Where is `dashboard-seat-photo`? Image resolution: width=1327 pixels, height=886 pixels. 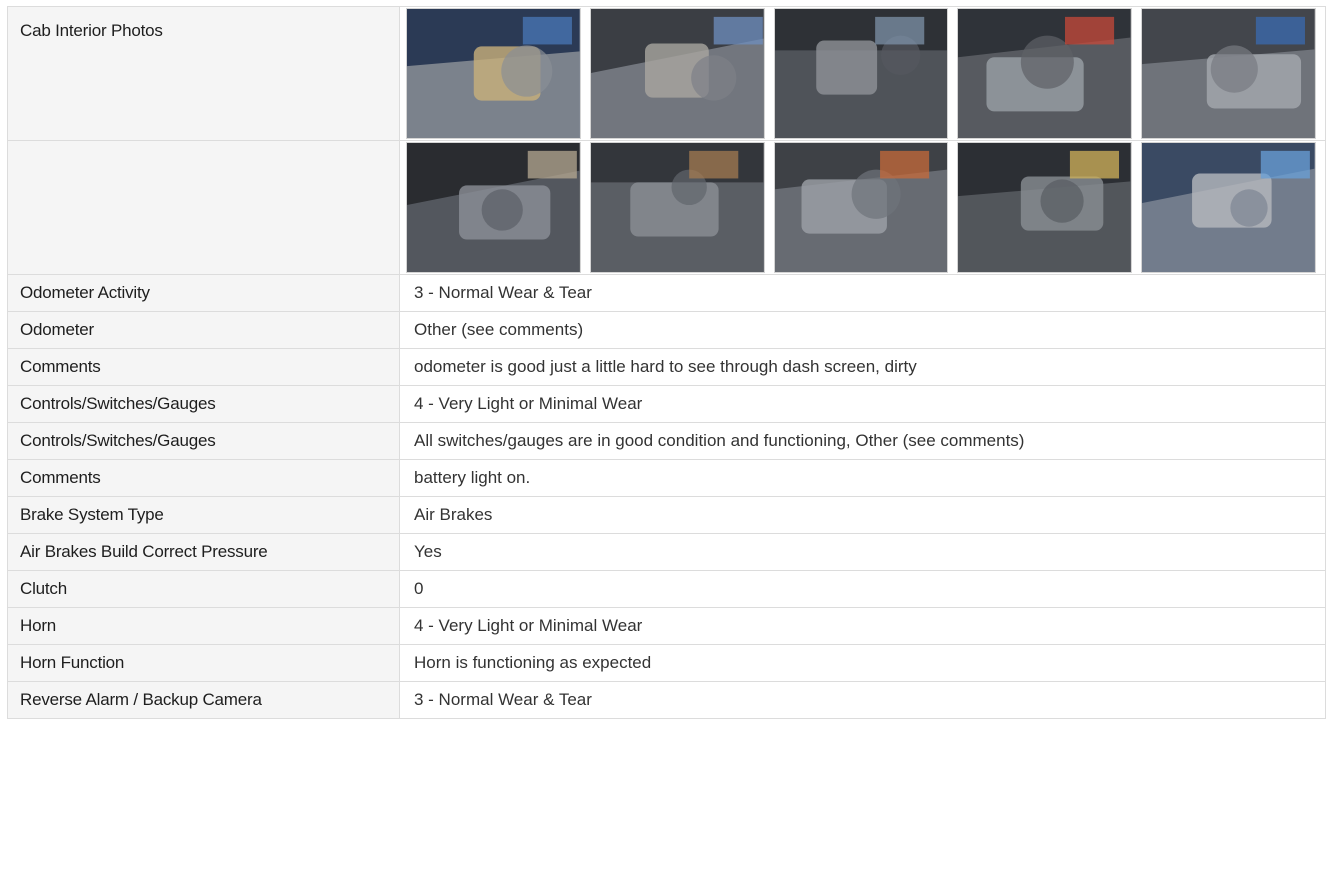 dashboard-seat-photo is located at coordinates (677, 73).